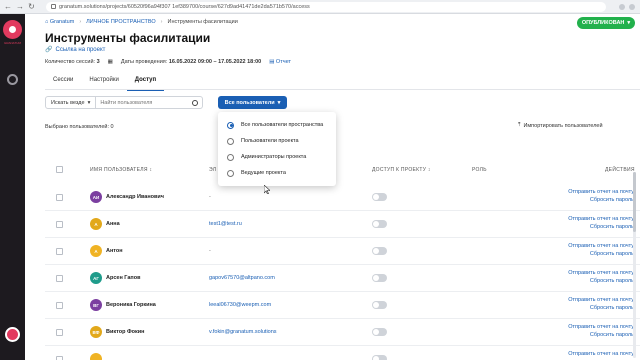 The image size is (640, 360). Describe the element at coordinates (53, 6) in the screenshot. I see `lock-icon` at that location.